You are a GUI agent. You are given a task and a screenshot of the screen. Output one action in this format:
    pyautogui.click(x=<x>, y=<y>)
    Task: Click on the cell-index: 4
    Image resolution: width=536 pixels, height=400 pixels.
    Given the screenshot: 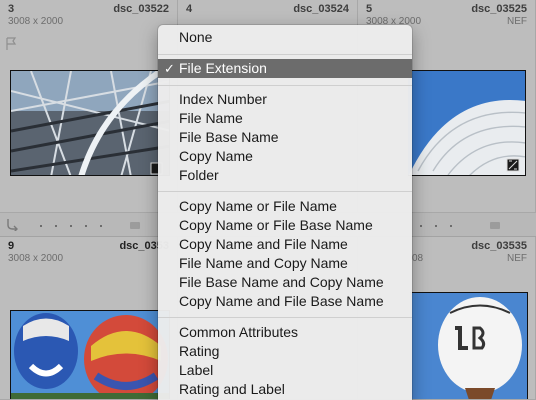 What is the action you would take?
    pyautogui.click(x=189, y=9)
    